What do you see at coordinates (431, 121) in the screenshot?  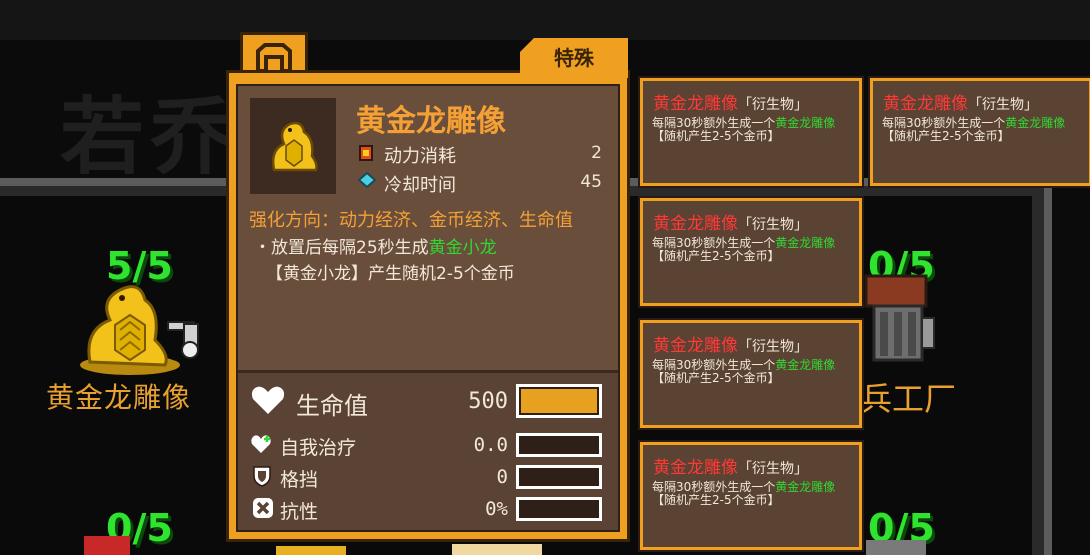 I see `item-title: 黄金龙雕像` at bounding box center [431, 121].